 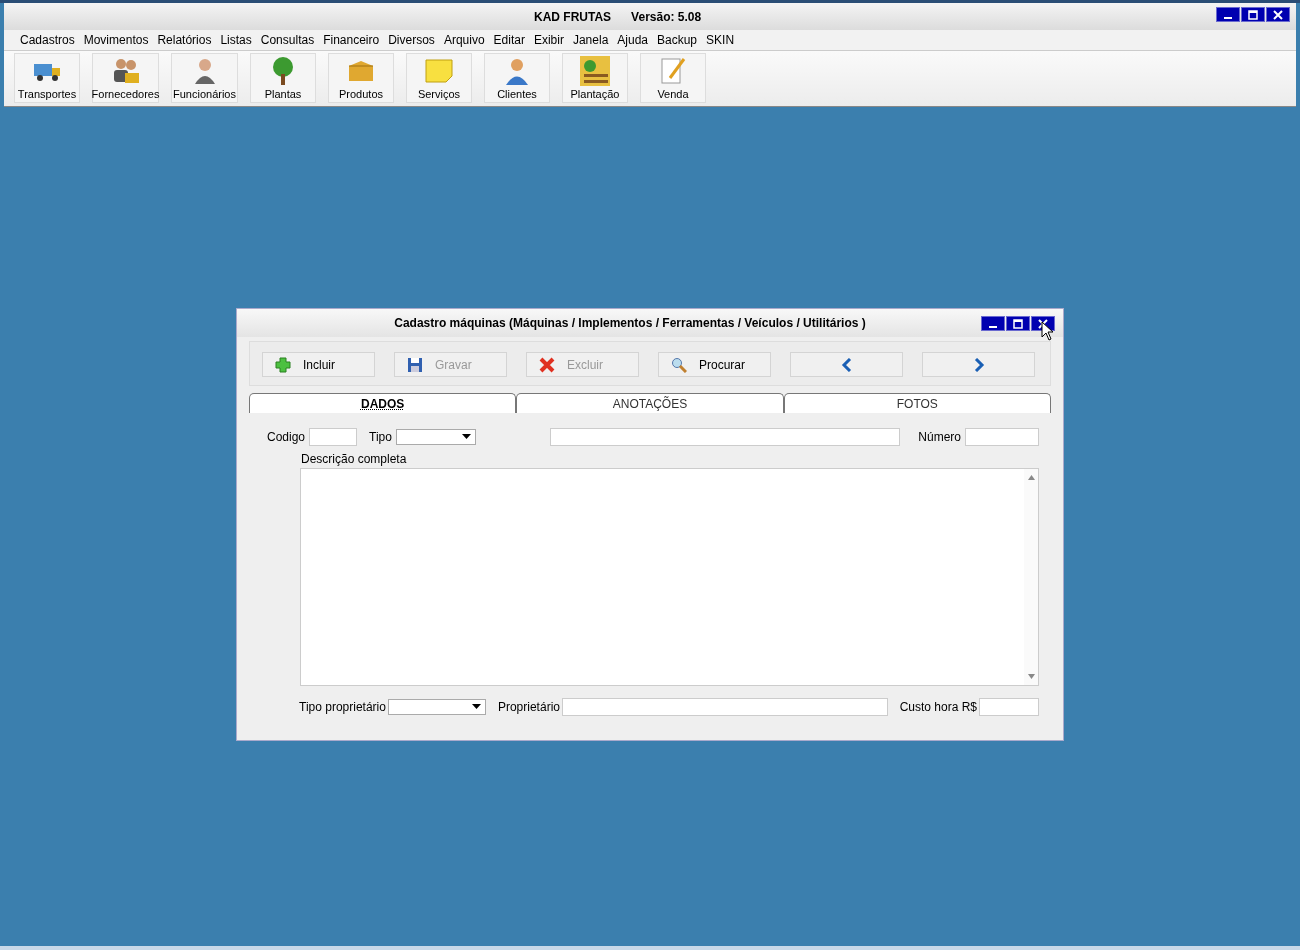 I want to click on tab: ANOTAÇÕES, so click(x=650, y=403).